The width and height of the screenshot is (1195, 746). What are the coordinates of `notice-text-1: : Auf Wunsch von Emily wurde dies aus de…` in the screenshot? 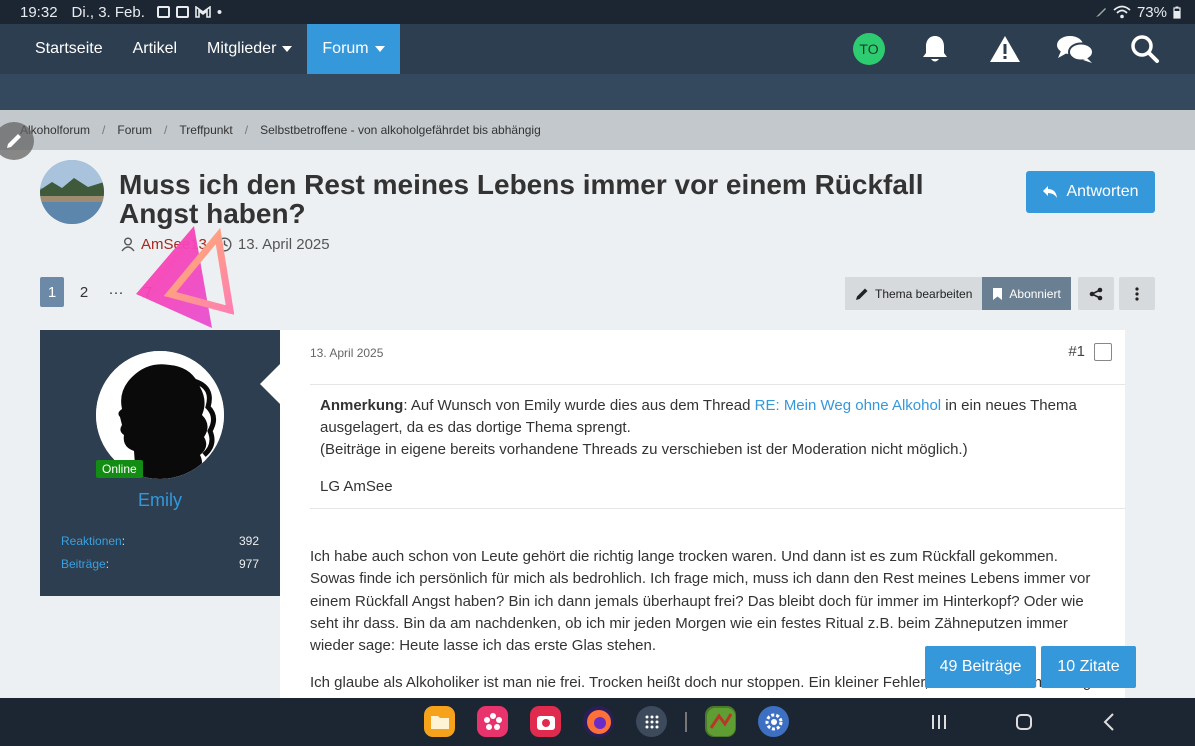 It's located at (579, 405).